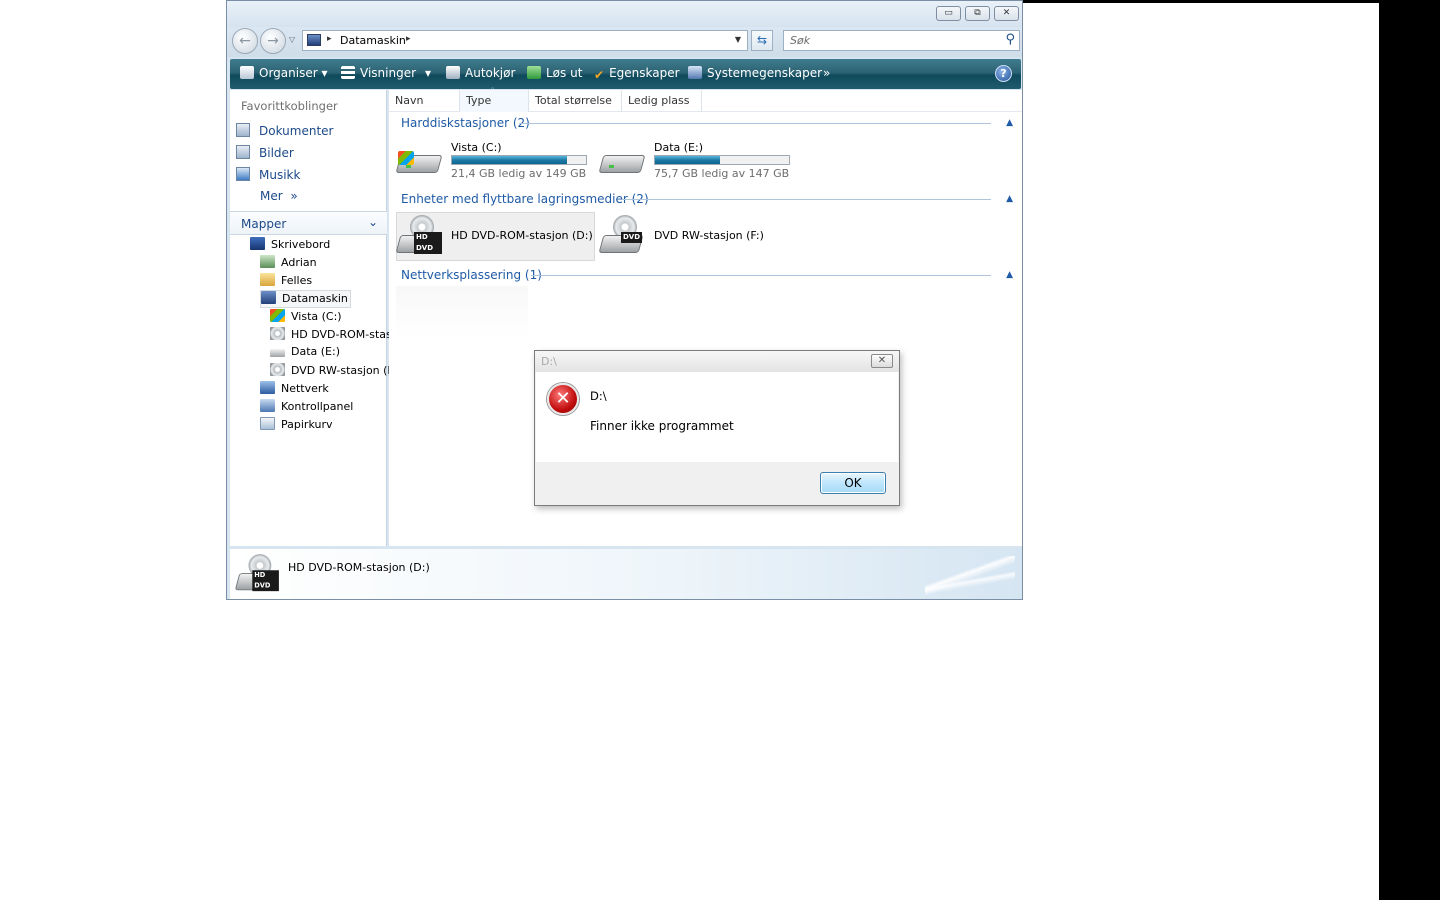  Describe the element at coordinates (257, 243) in the screenshot. I see `desktop-icon` at that location.